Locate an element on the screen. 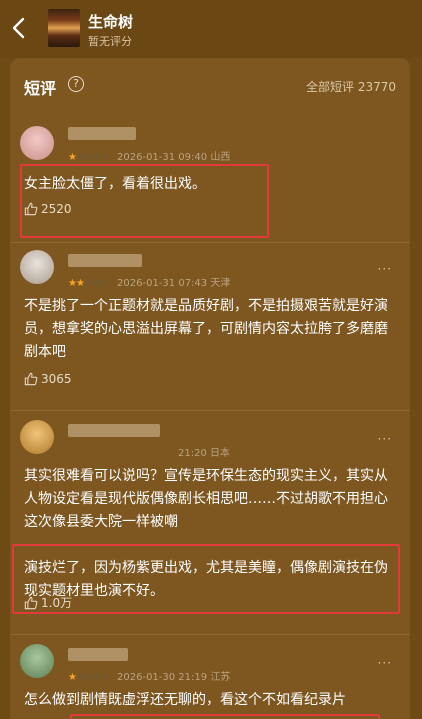 The image size is (422, 719). like-button: 3065 is located at coordinates (48, 379).